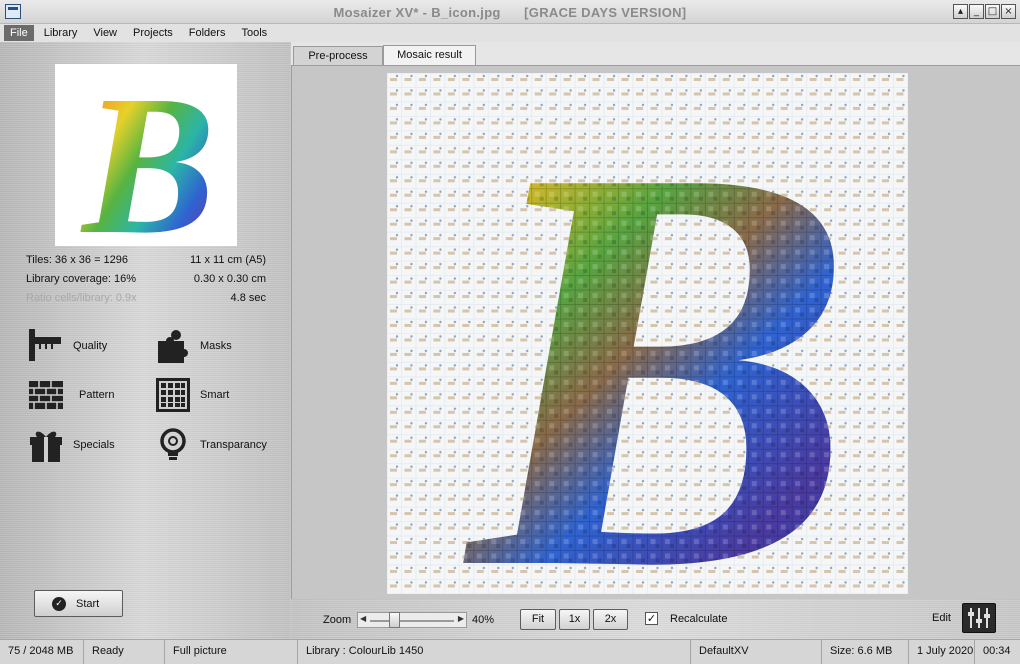  What do you see at coordinates (71, 445) in the screenshot?
I see `specials-tool: Specials` at bounding box center [71, 445].